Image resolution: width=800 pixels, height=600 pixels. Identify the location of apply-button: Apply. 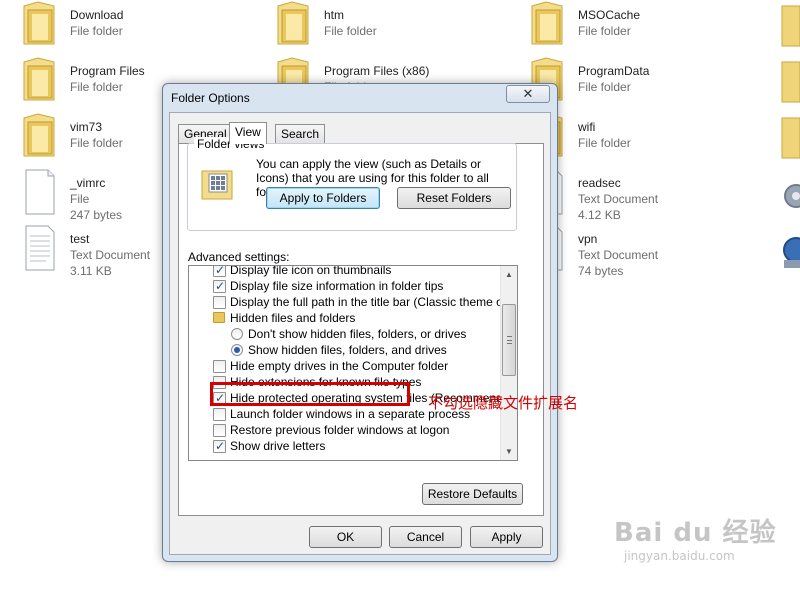
(506, 537).